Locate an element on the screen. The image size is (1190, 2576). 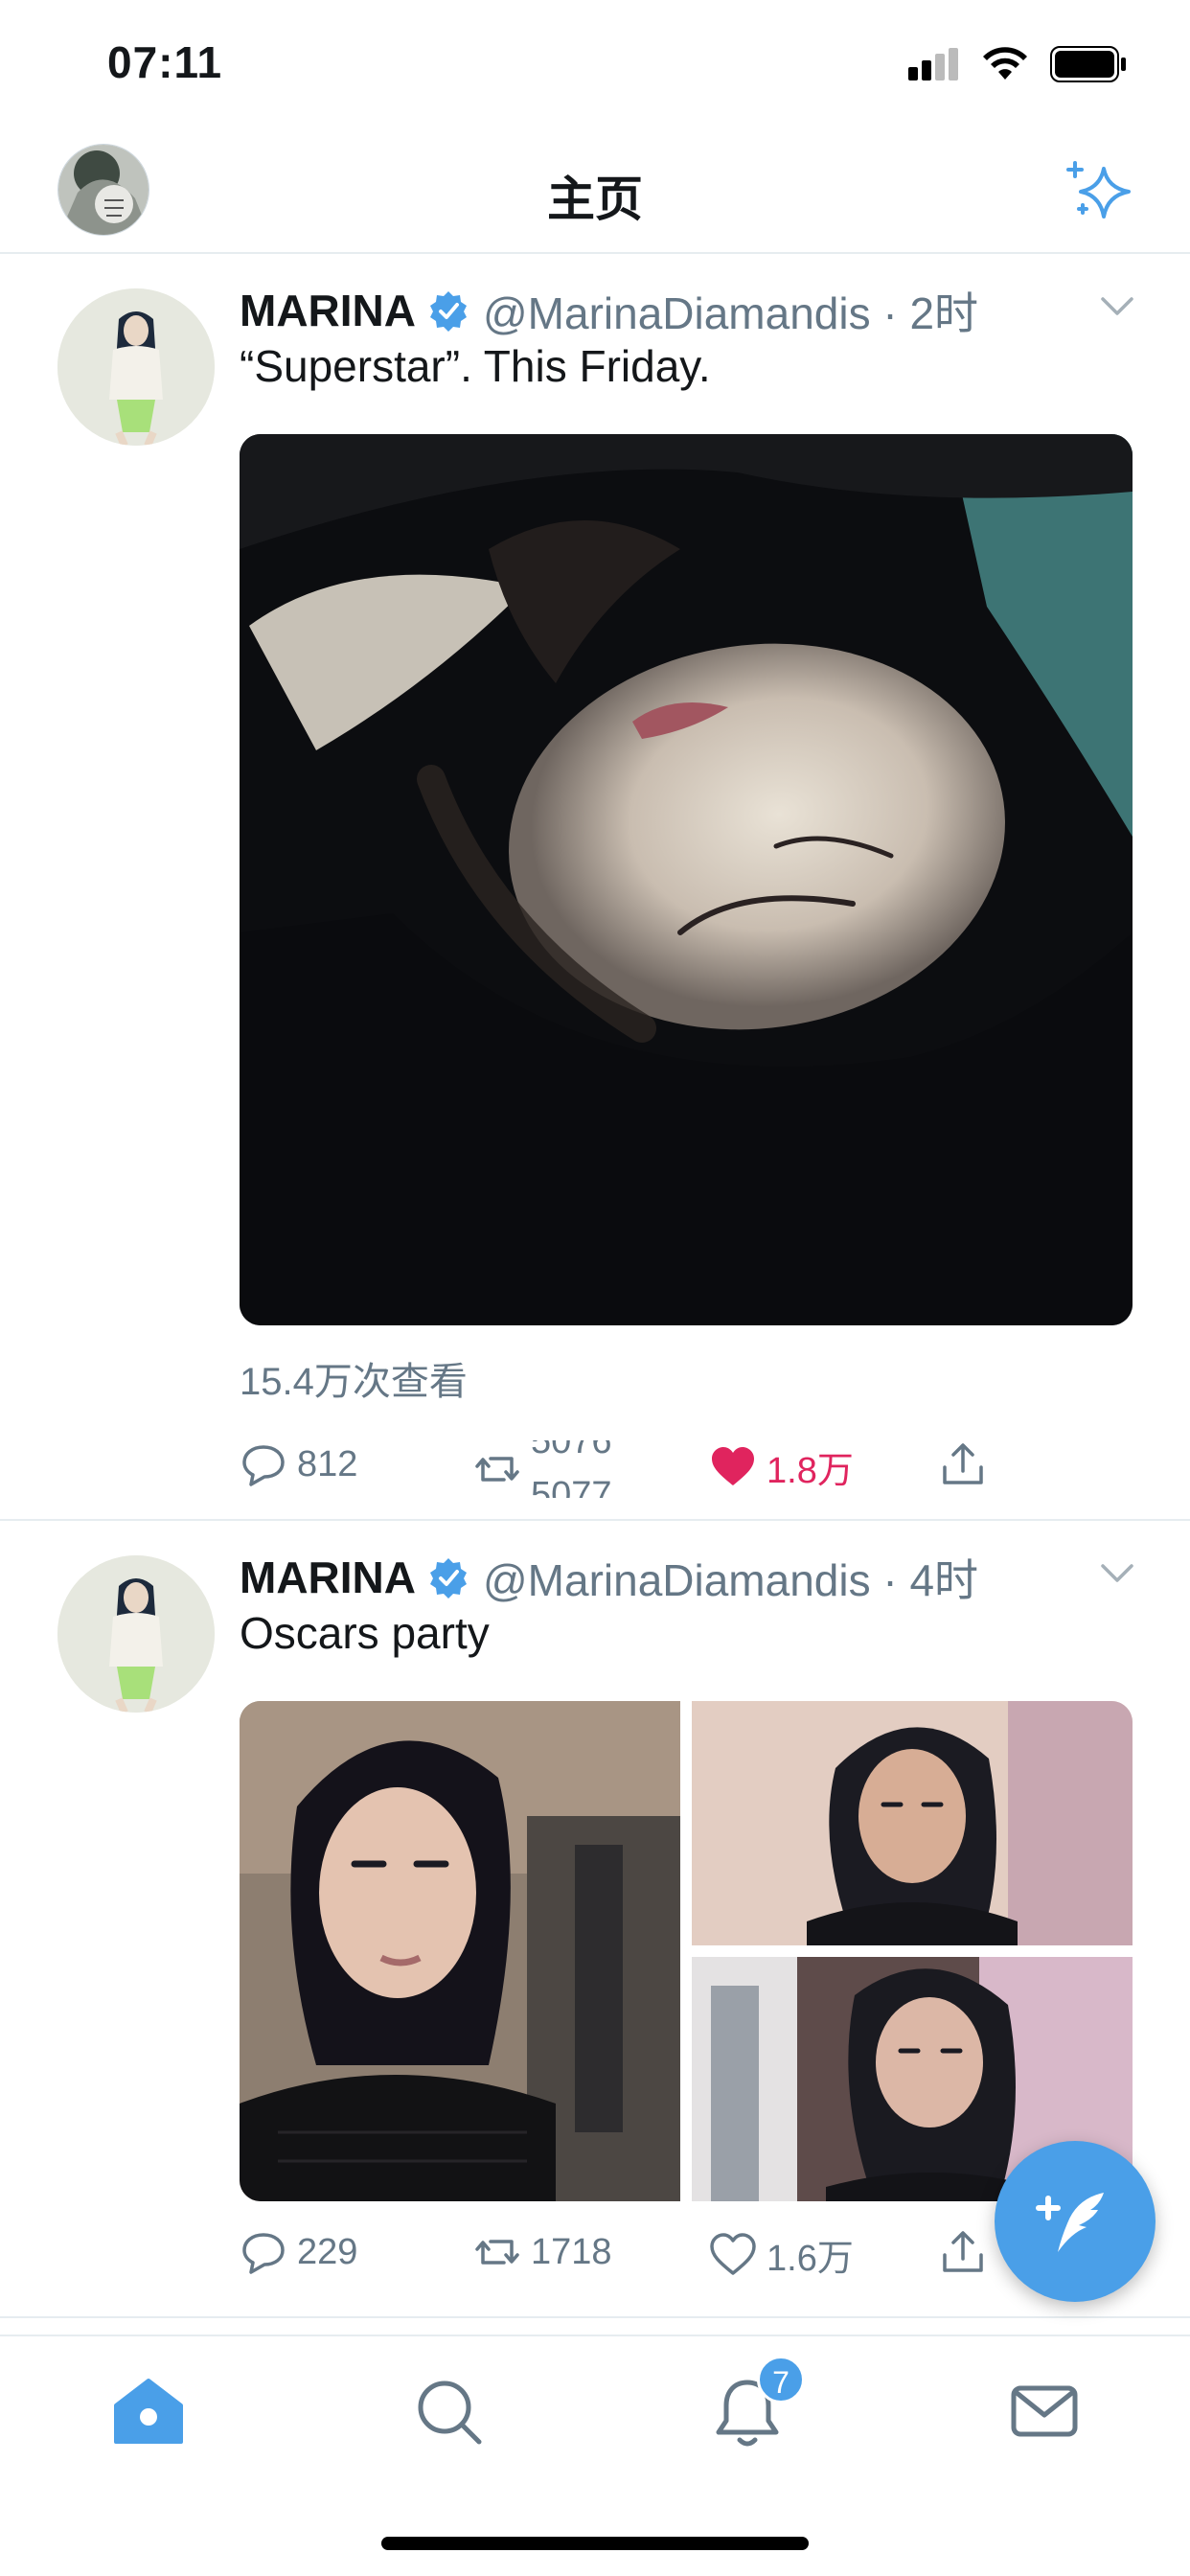
author-handle-time: @MarinaDiamandis · 2时 is located at coordinates (731, 313).